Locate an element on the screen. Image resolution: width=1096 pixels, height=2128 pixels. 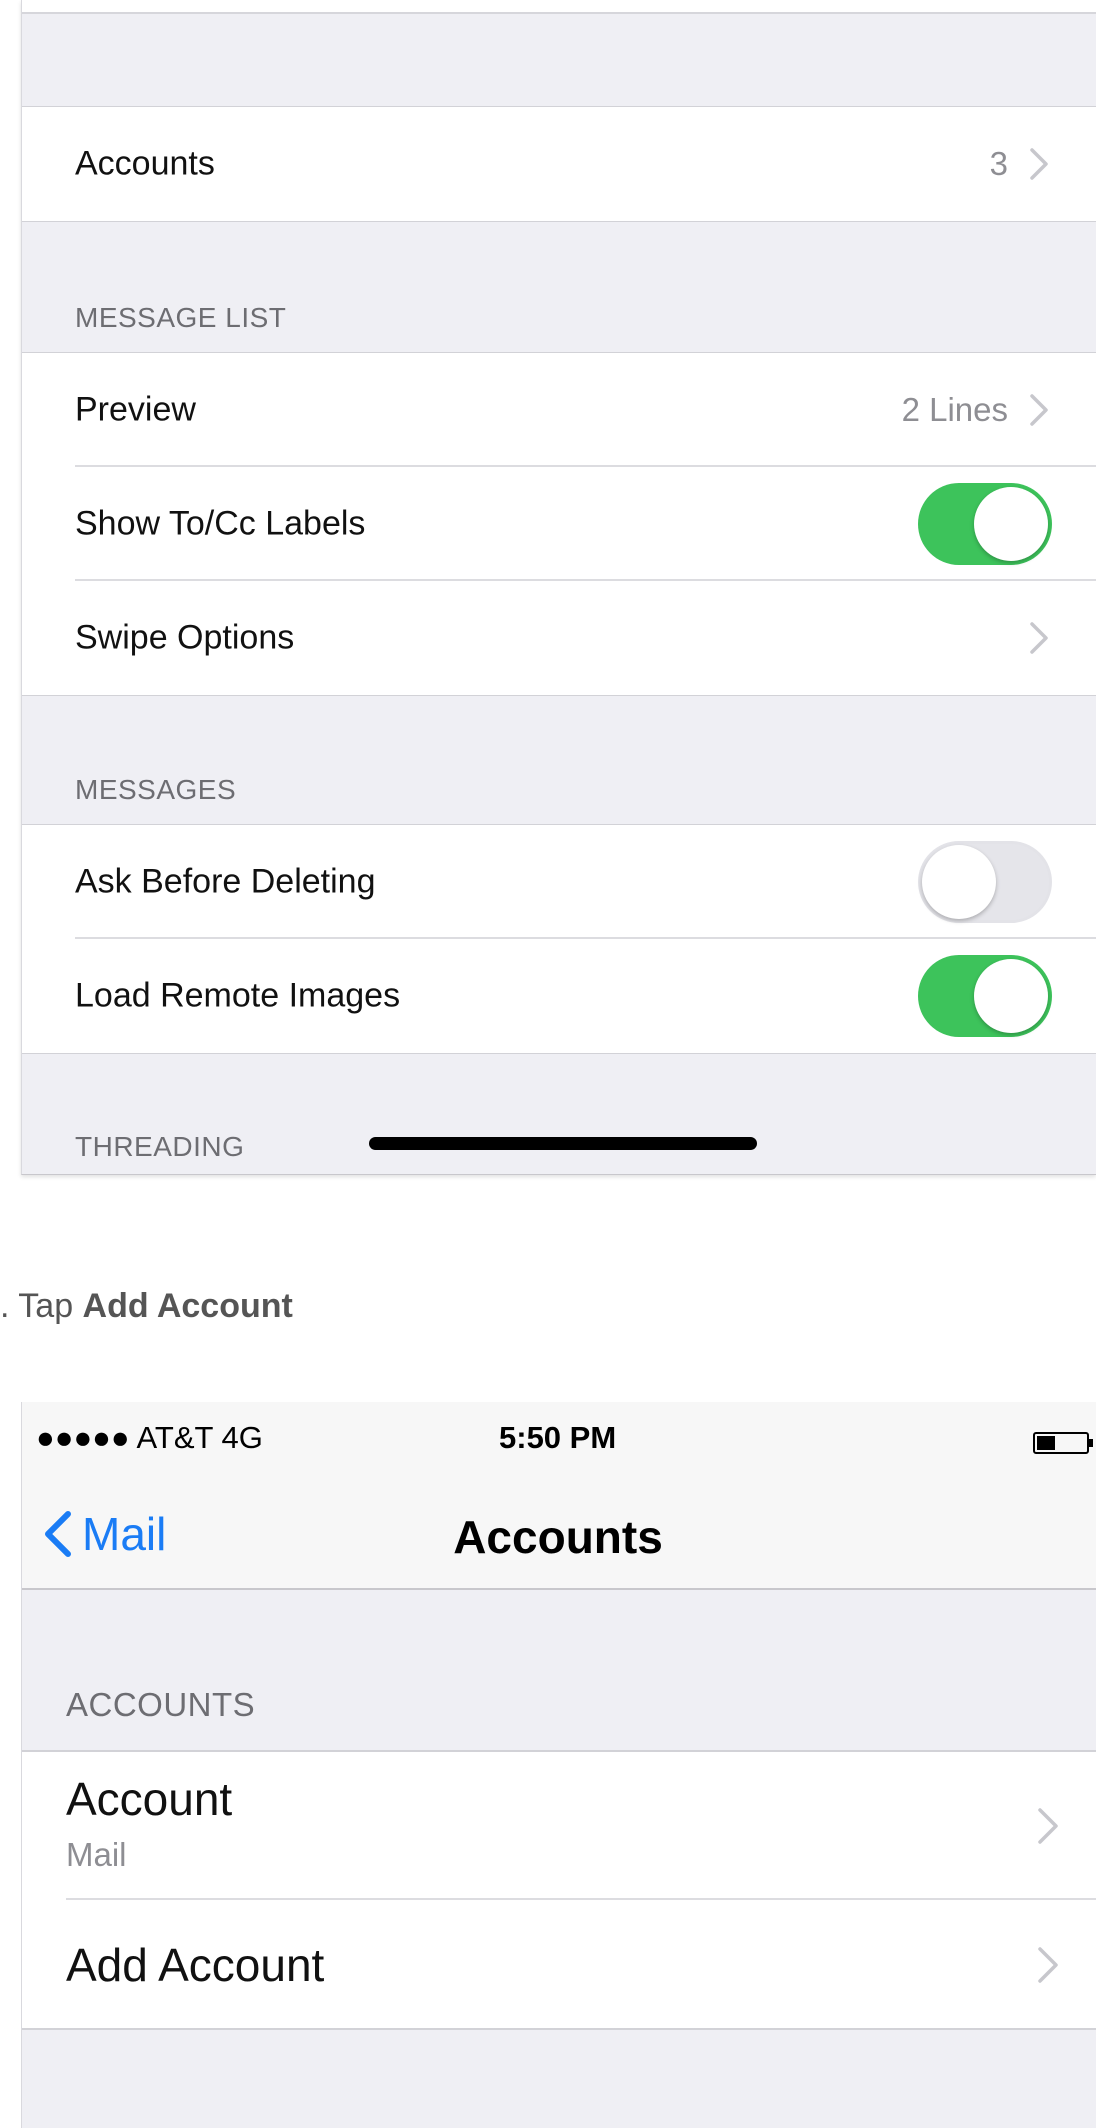
navigation-bar: Mail Accounts is located at coordinates (559, 1536).